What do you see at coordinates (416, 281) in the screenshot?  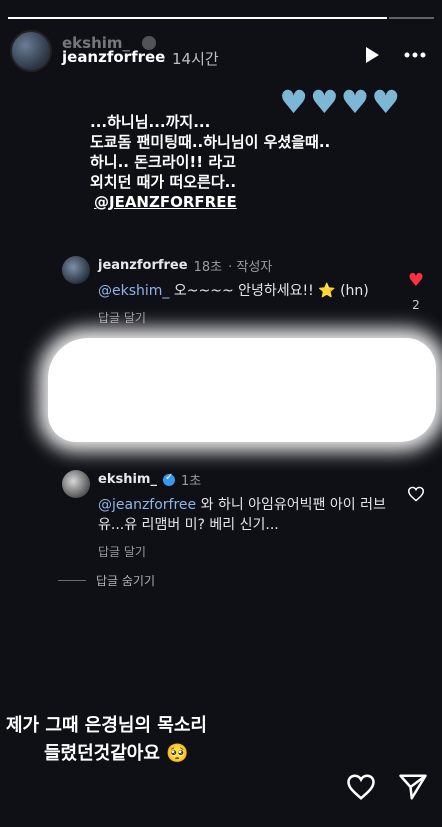 I see `heart-filled-icon: ♥` at bounding box center [416, 281].